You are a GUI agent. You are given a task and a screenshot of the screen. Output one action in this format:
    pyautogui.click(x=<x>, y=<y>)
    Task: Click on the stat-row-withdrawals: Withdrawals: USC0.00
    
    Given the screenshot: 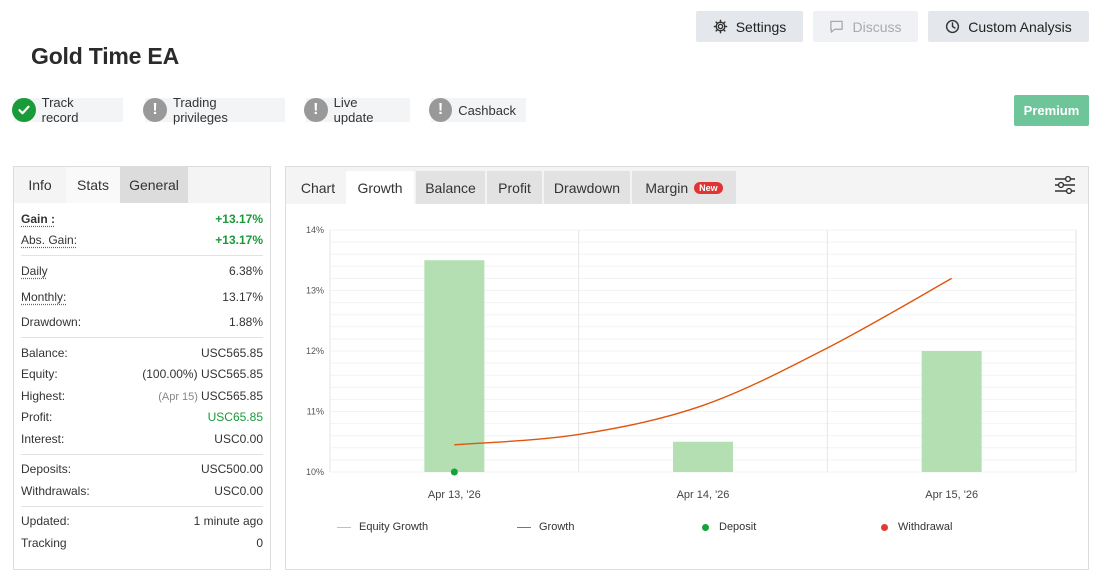 What is the action you would take?
    pyautogui.click(x=142, y=491)
    